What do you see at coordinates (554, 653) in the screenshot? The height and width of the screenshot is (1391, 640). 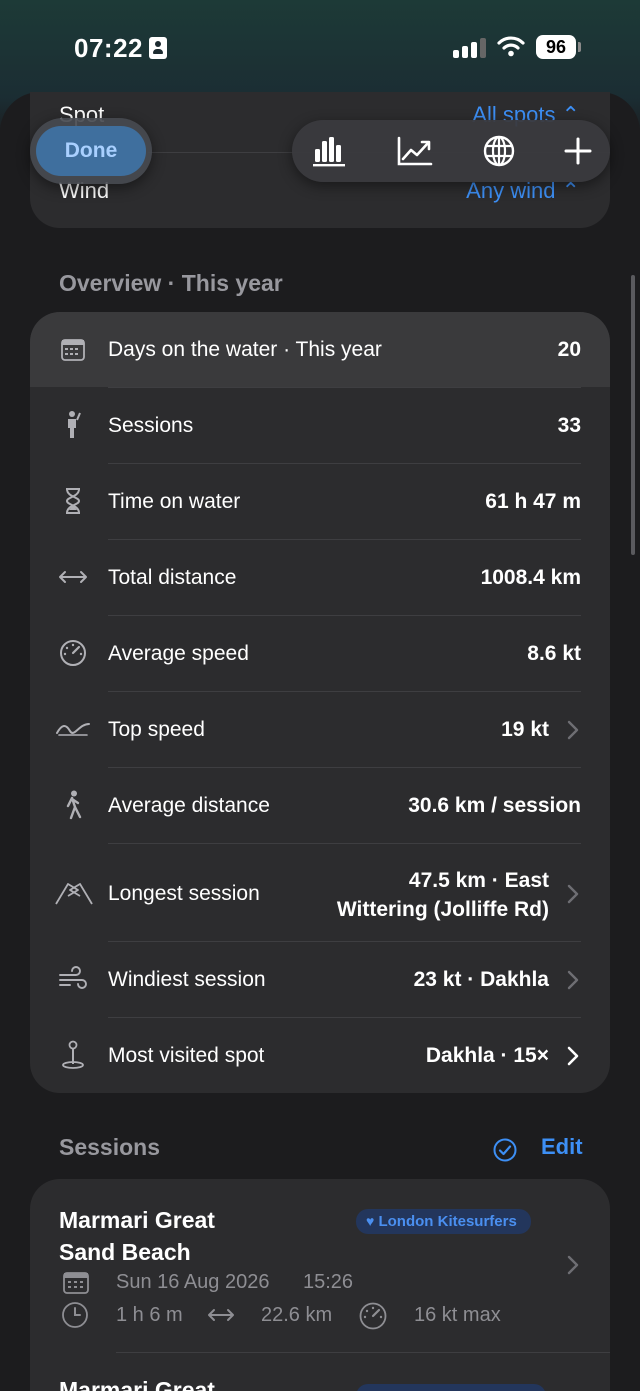 I see `overview-row-value: 8.6 kt` at bounding box center [554, 653].